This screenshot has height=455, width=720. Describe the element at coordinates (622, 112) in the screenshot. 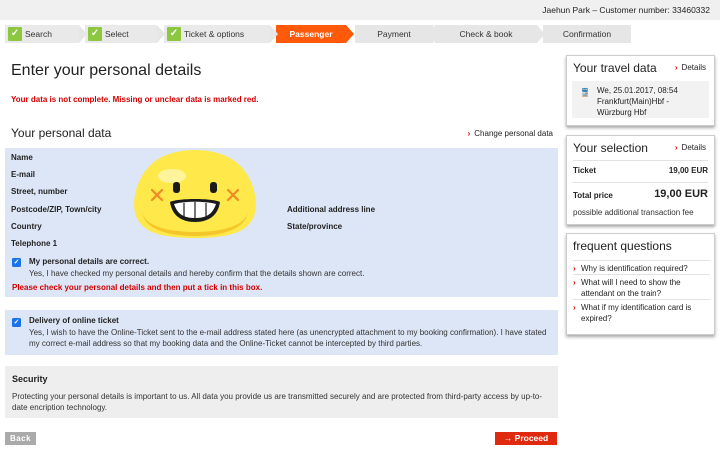

I see `travel-route-destination: Würzburg Hbf` at that location.